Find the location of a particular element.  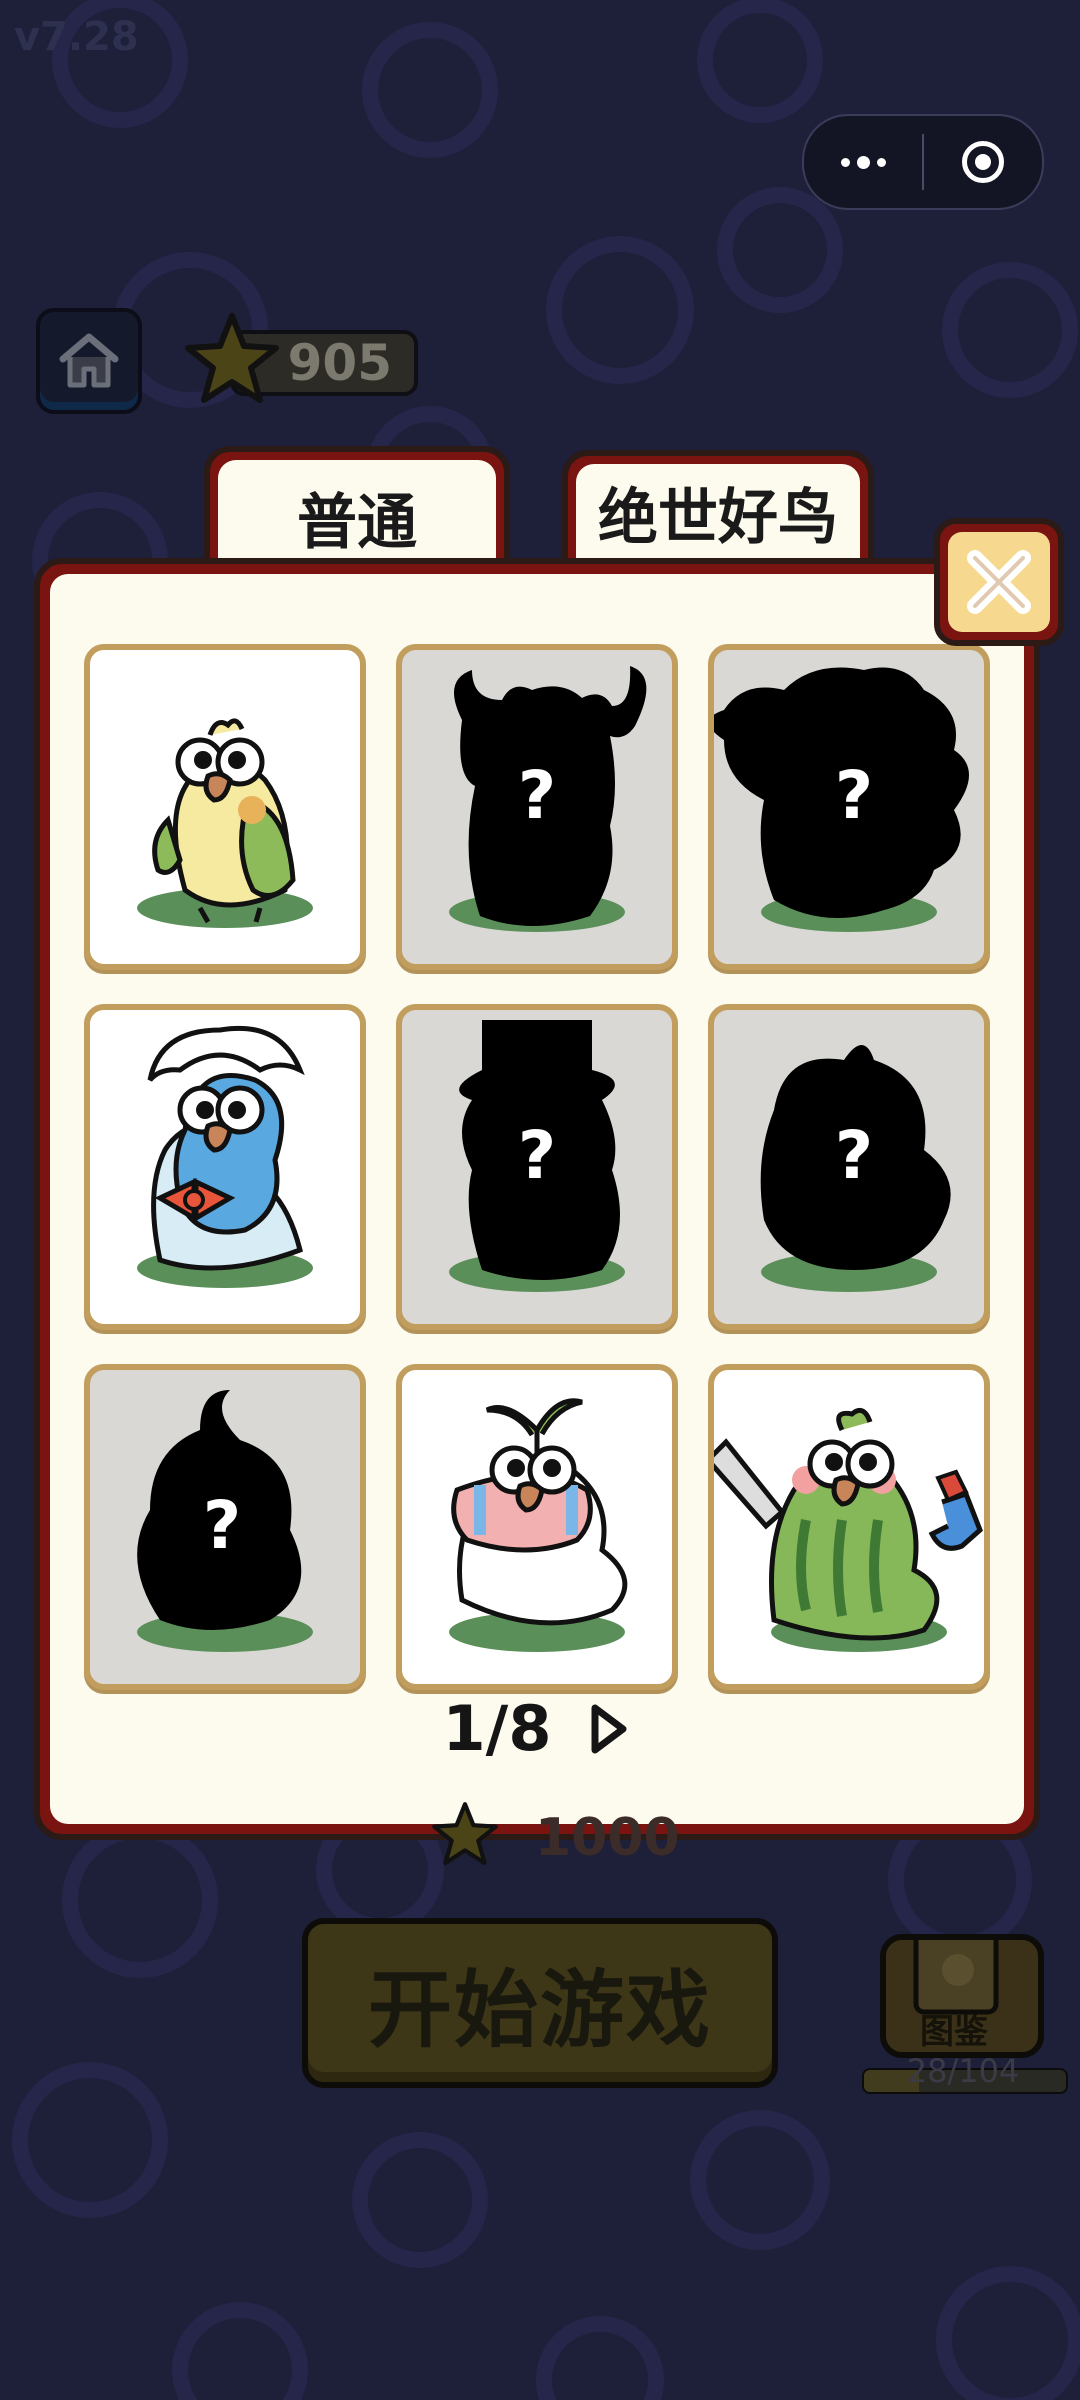

home-button is located at coordinates (89, 361).